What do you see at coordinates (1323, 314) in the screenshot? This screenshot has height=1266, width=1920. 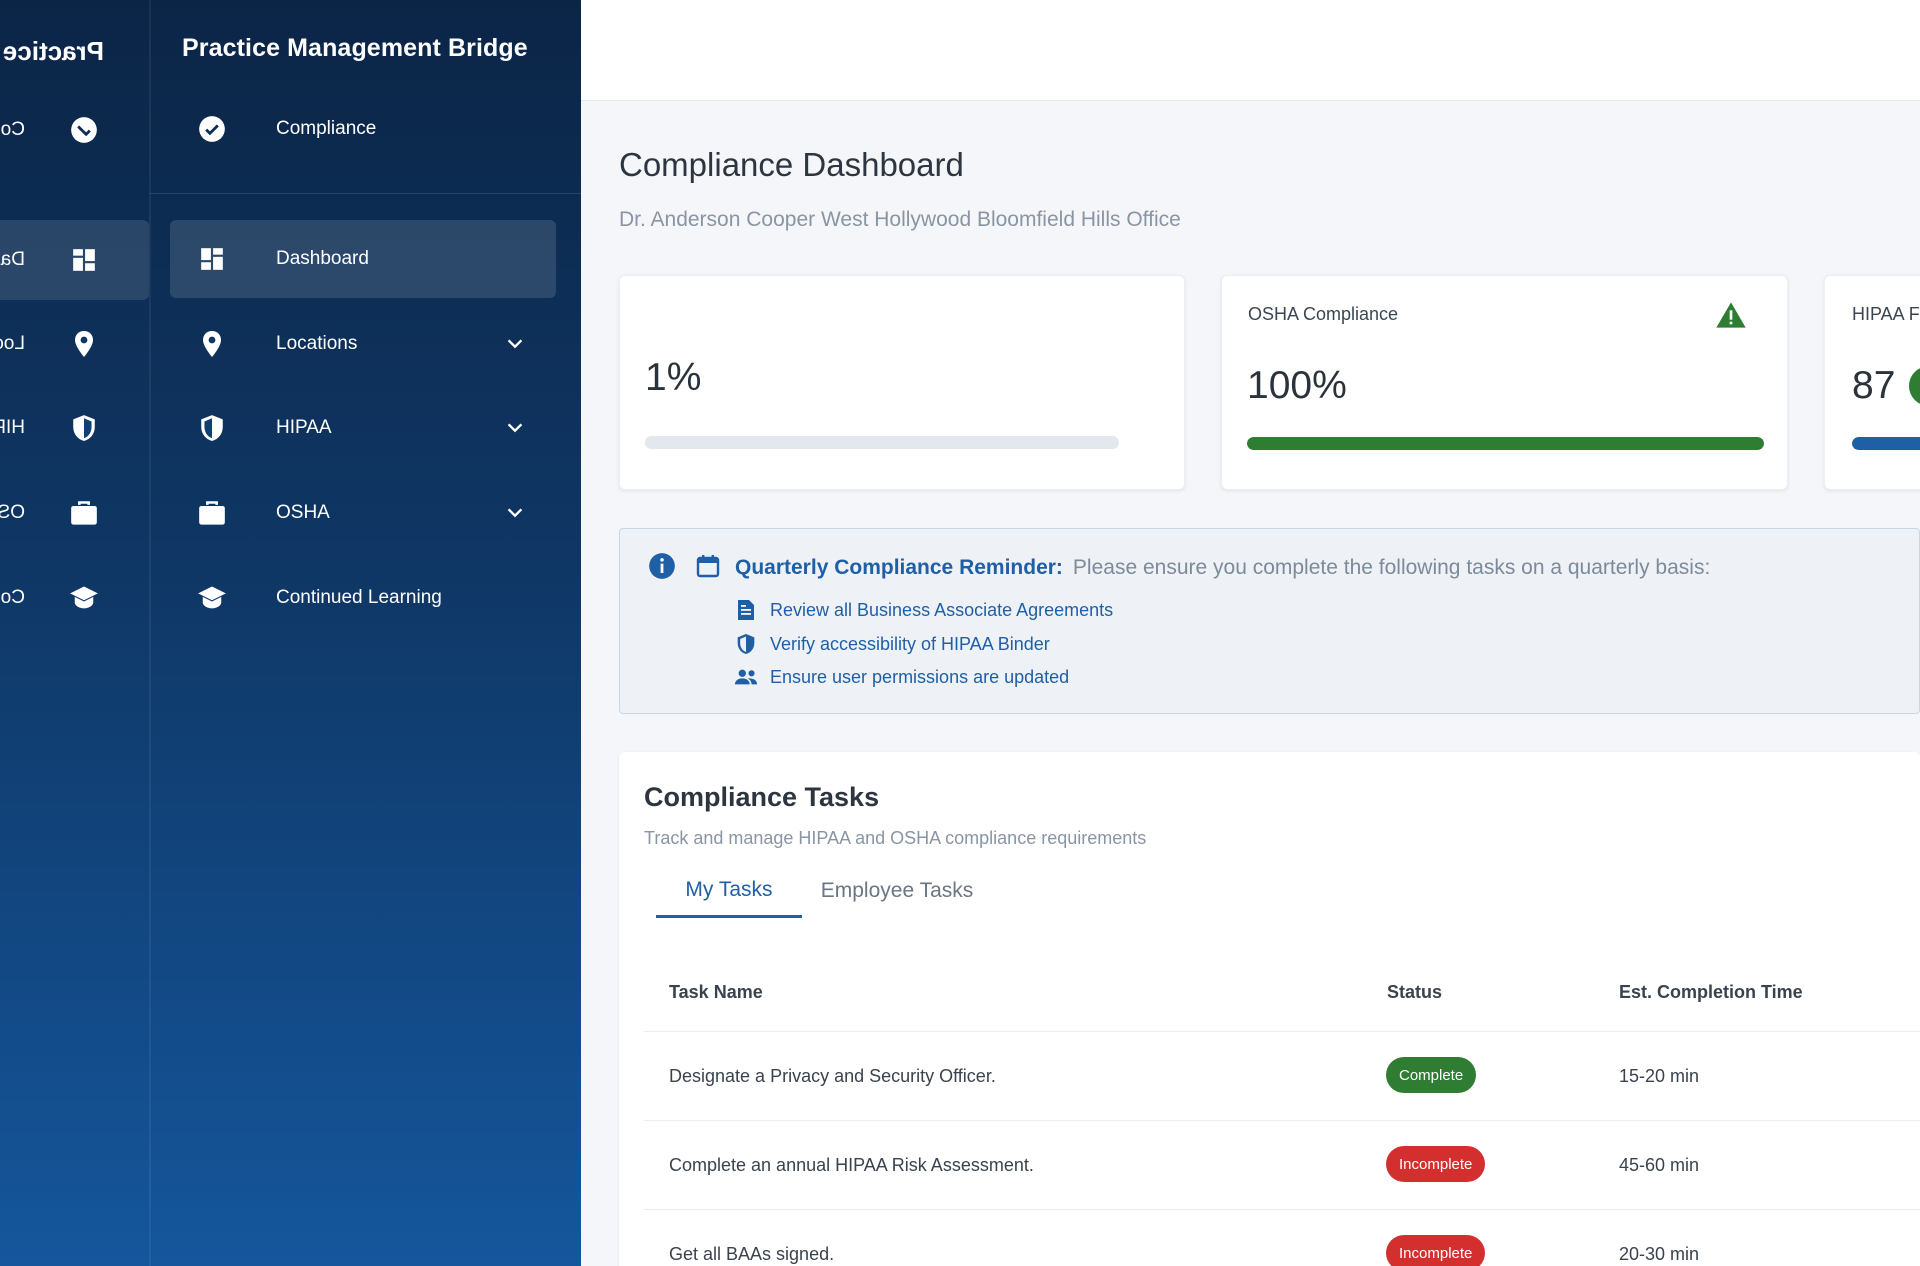 I see `stat-label: OSHA Compliance` at bounding box center [1323, 314].